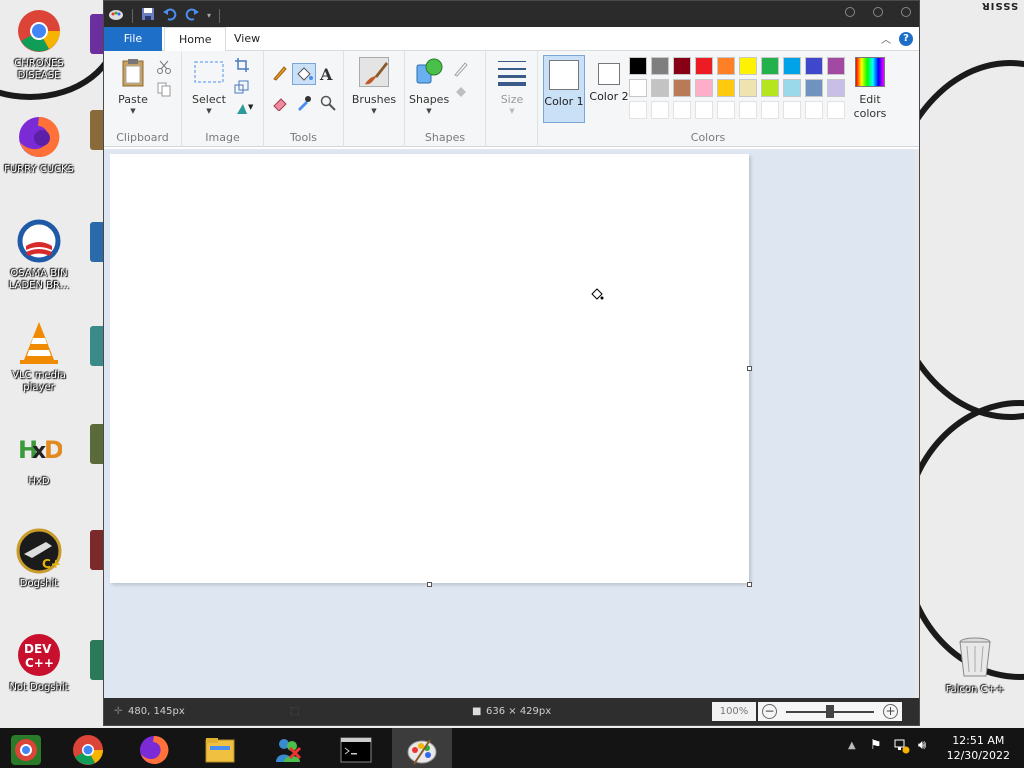 The image size is (1024, 768). Describe the element at coordinates (852, 745) in the screenshot. I see `tray-expand-icon: ▲` at that location.